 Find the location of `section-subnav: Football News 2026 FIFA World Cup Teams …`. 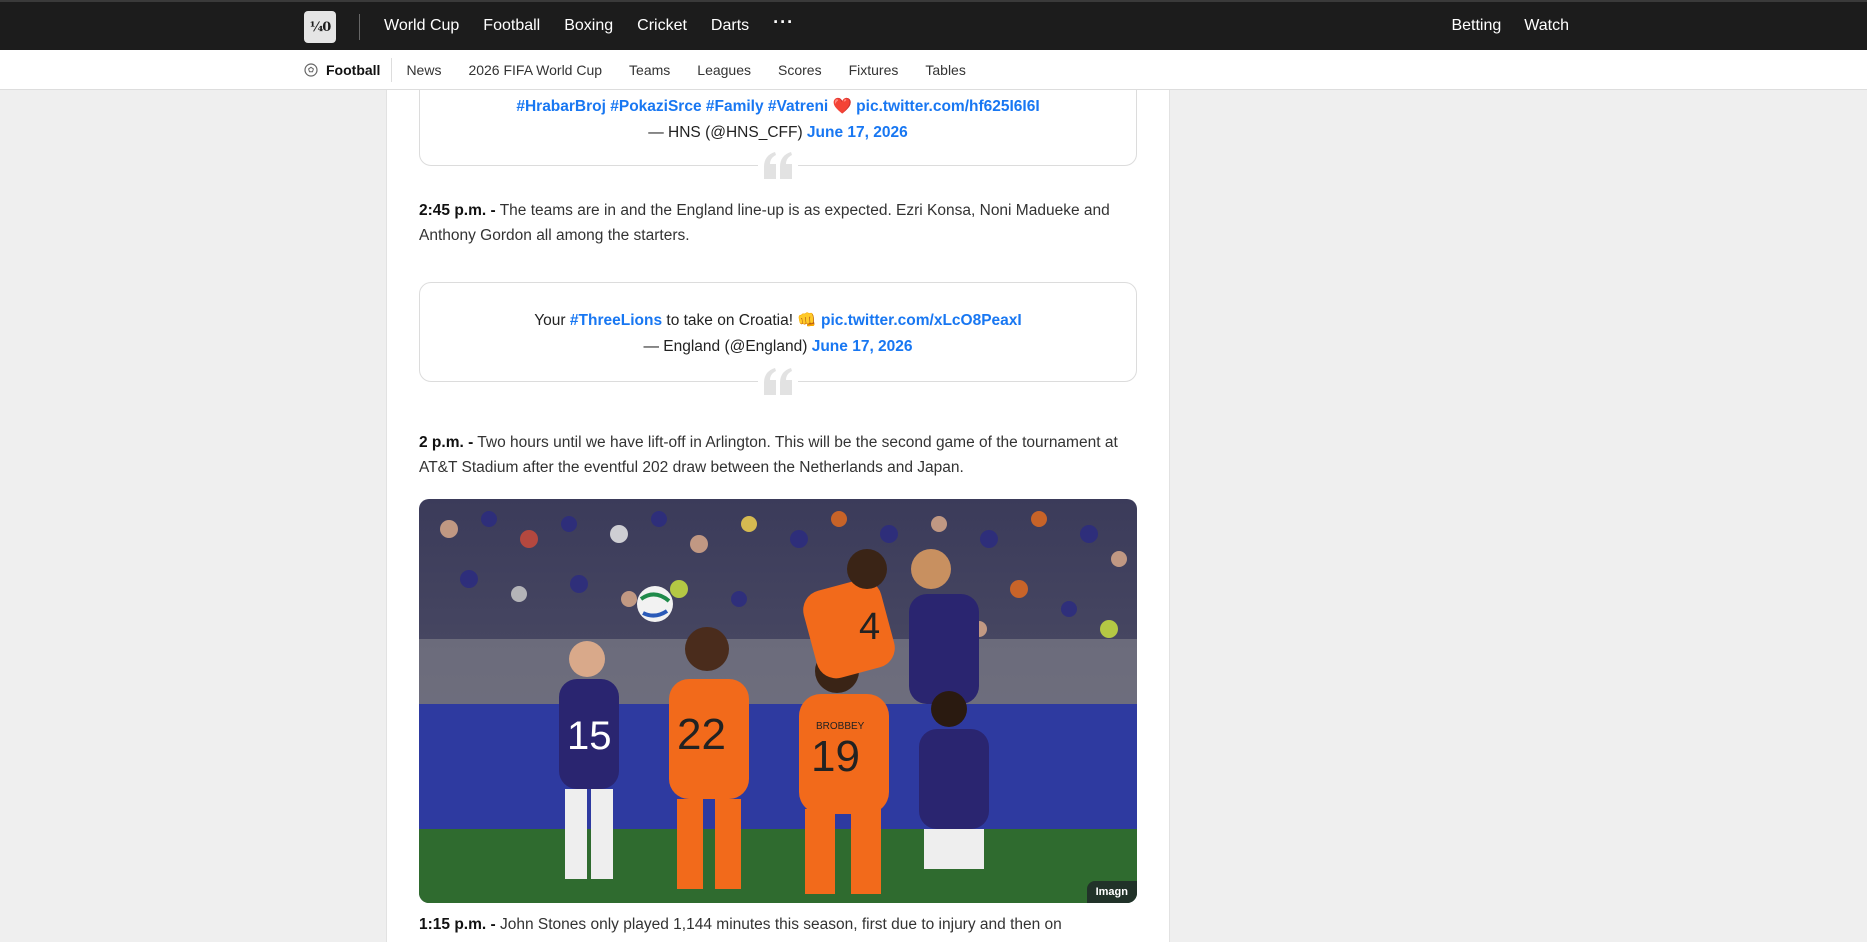

section-subnav: Football News 2026 FIFA World Cup Teams … is located at coordinates (933, 70).